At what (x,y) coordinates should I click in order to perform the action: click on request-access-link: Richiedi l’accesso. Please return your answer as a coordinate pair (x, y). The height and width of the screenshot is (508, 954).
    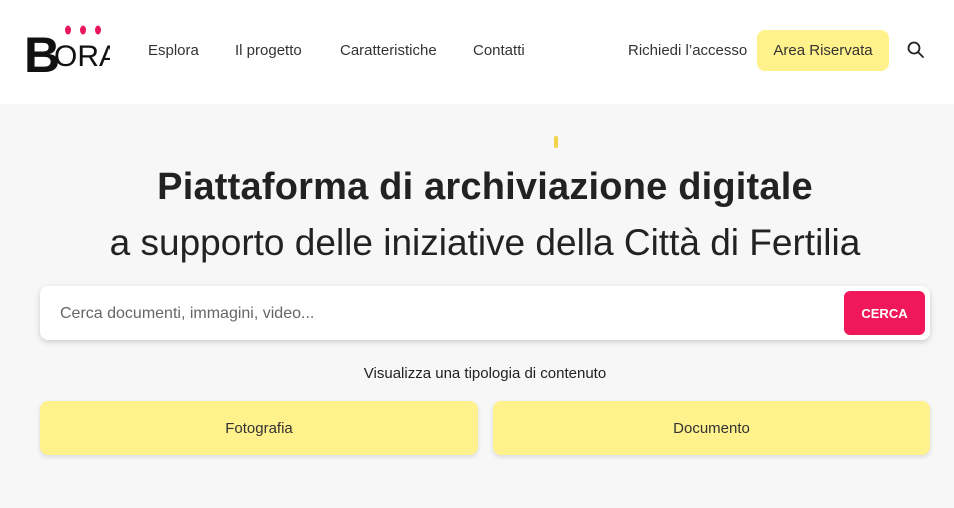
    Looking at the image, I should click on (687, 50).